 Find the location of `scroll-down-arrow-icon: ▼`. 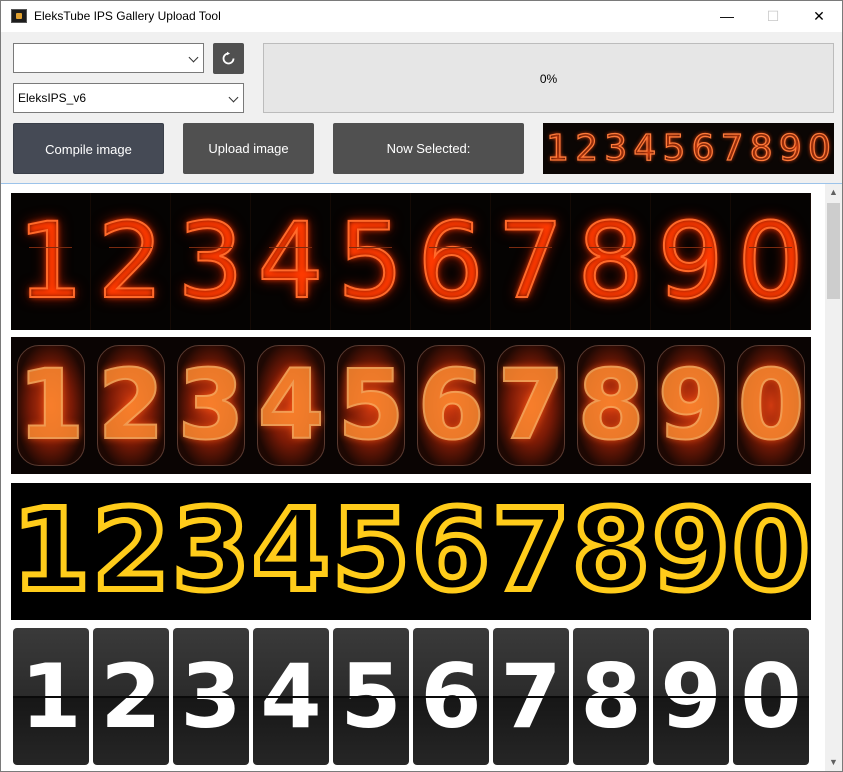

scroll-down-arrow-icon: ▼ is located at coordinates (833, 762).